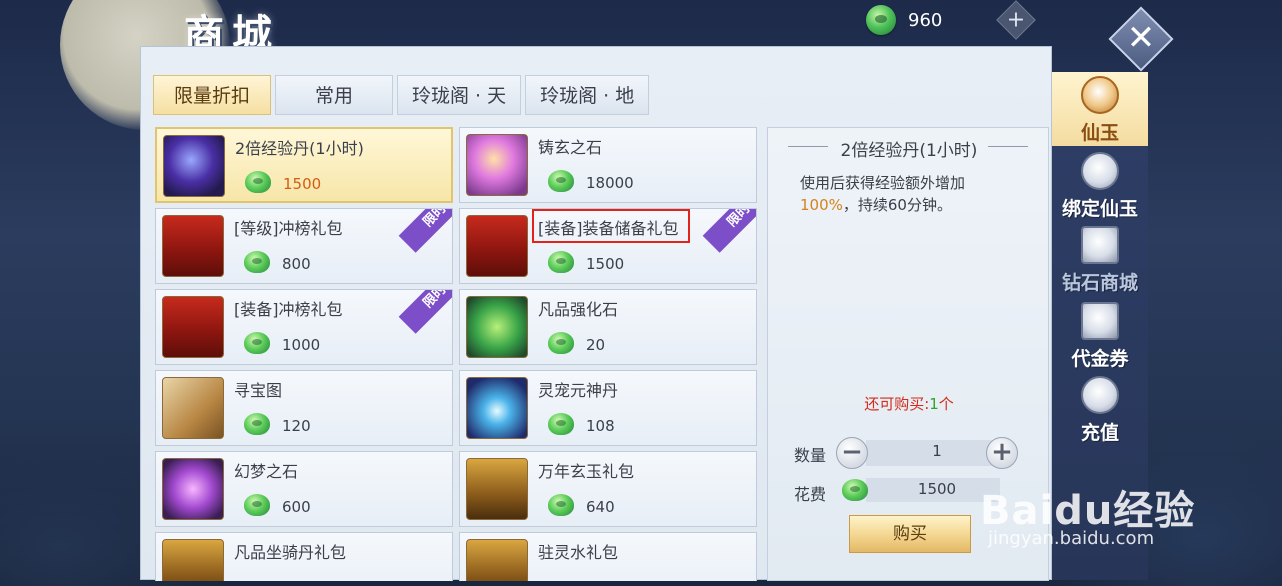  Describe the element at coordinates (608, 408) in the screenshot. I see `item-card: 灵宠元神丹 108` at that location.